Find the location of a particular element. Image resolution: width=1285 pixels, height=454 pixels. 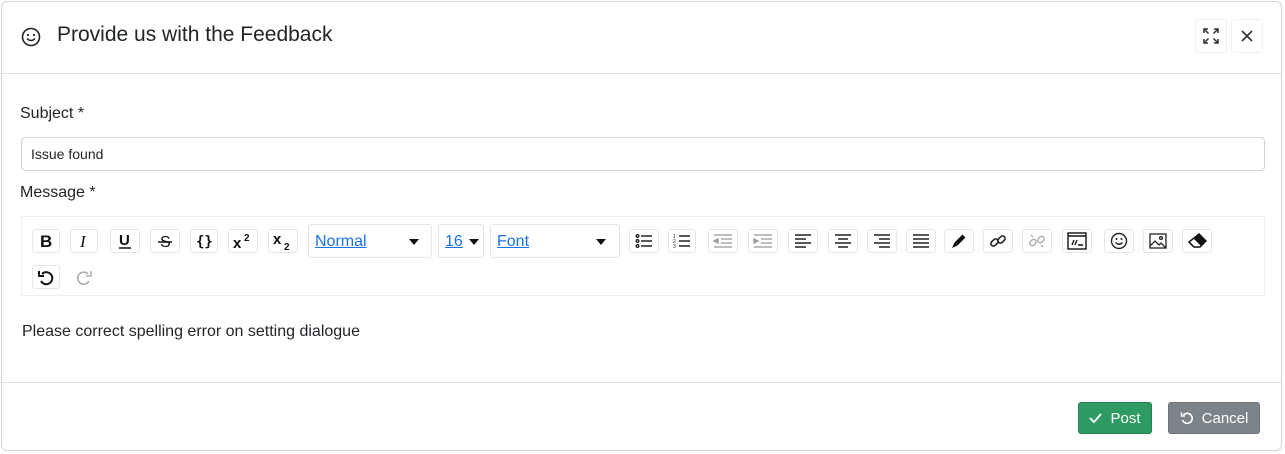

eraser-icon is located at coordinates (1197, 240).